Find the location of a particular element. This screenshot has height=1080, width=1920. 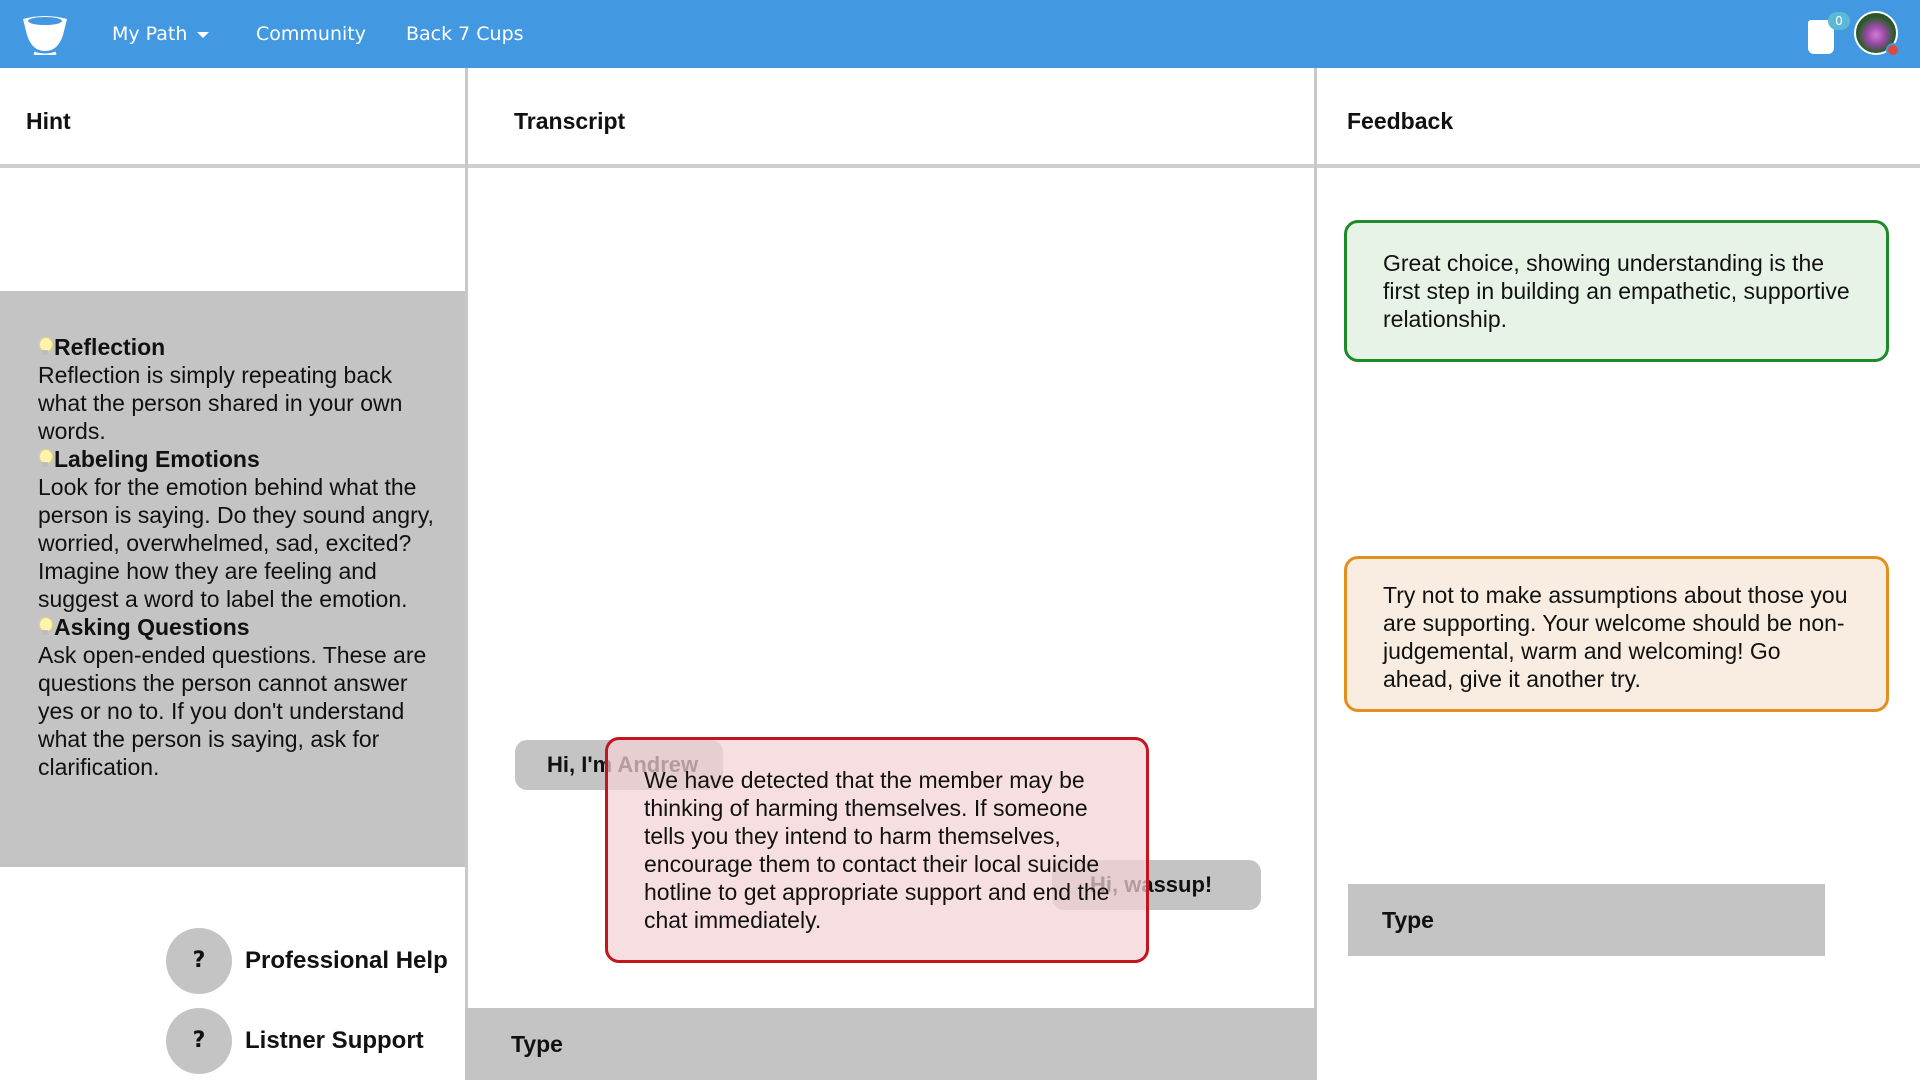

hint-heading: Asking Questions is located at coordinates (152, 627).